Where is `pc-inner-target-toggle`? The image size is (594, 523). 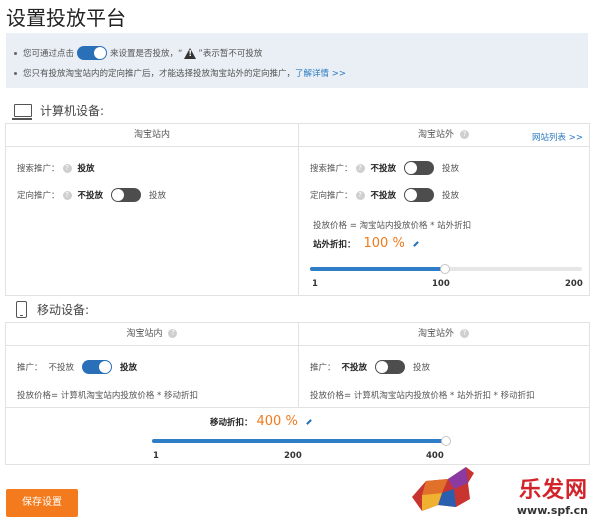
pc-inner-target-toggle is located at coordinates (126, 195).